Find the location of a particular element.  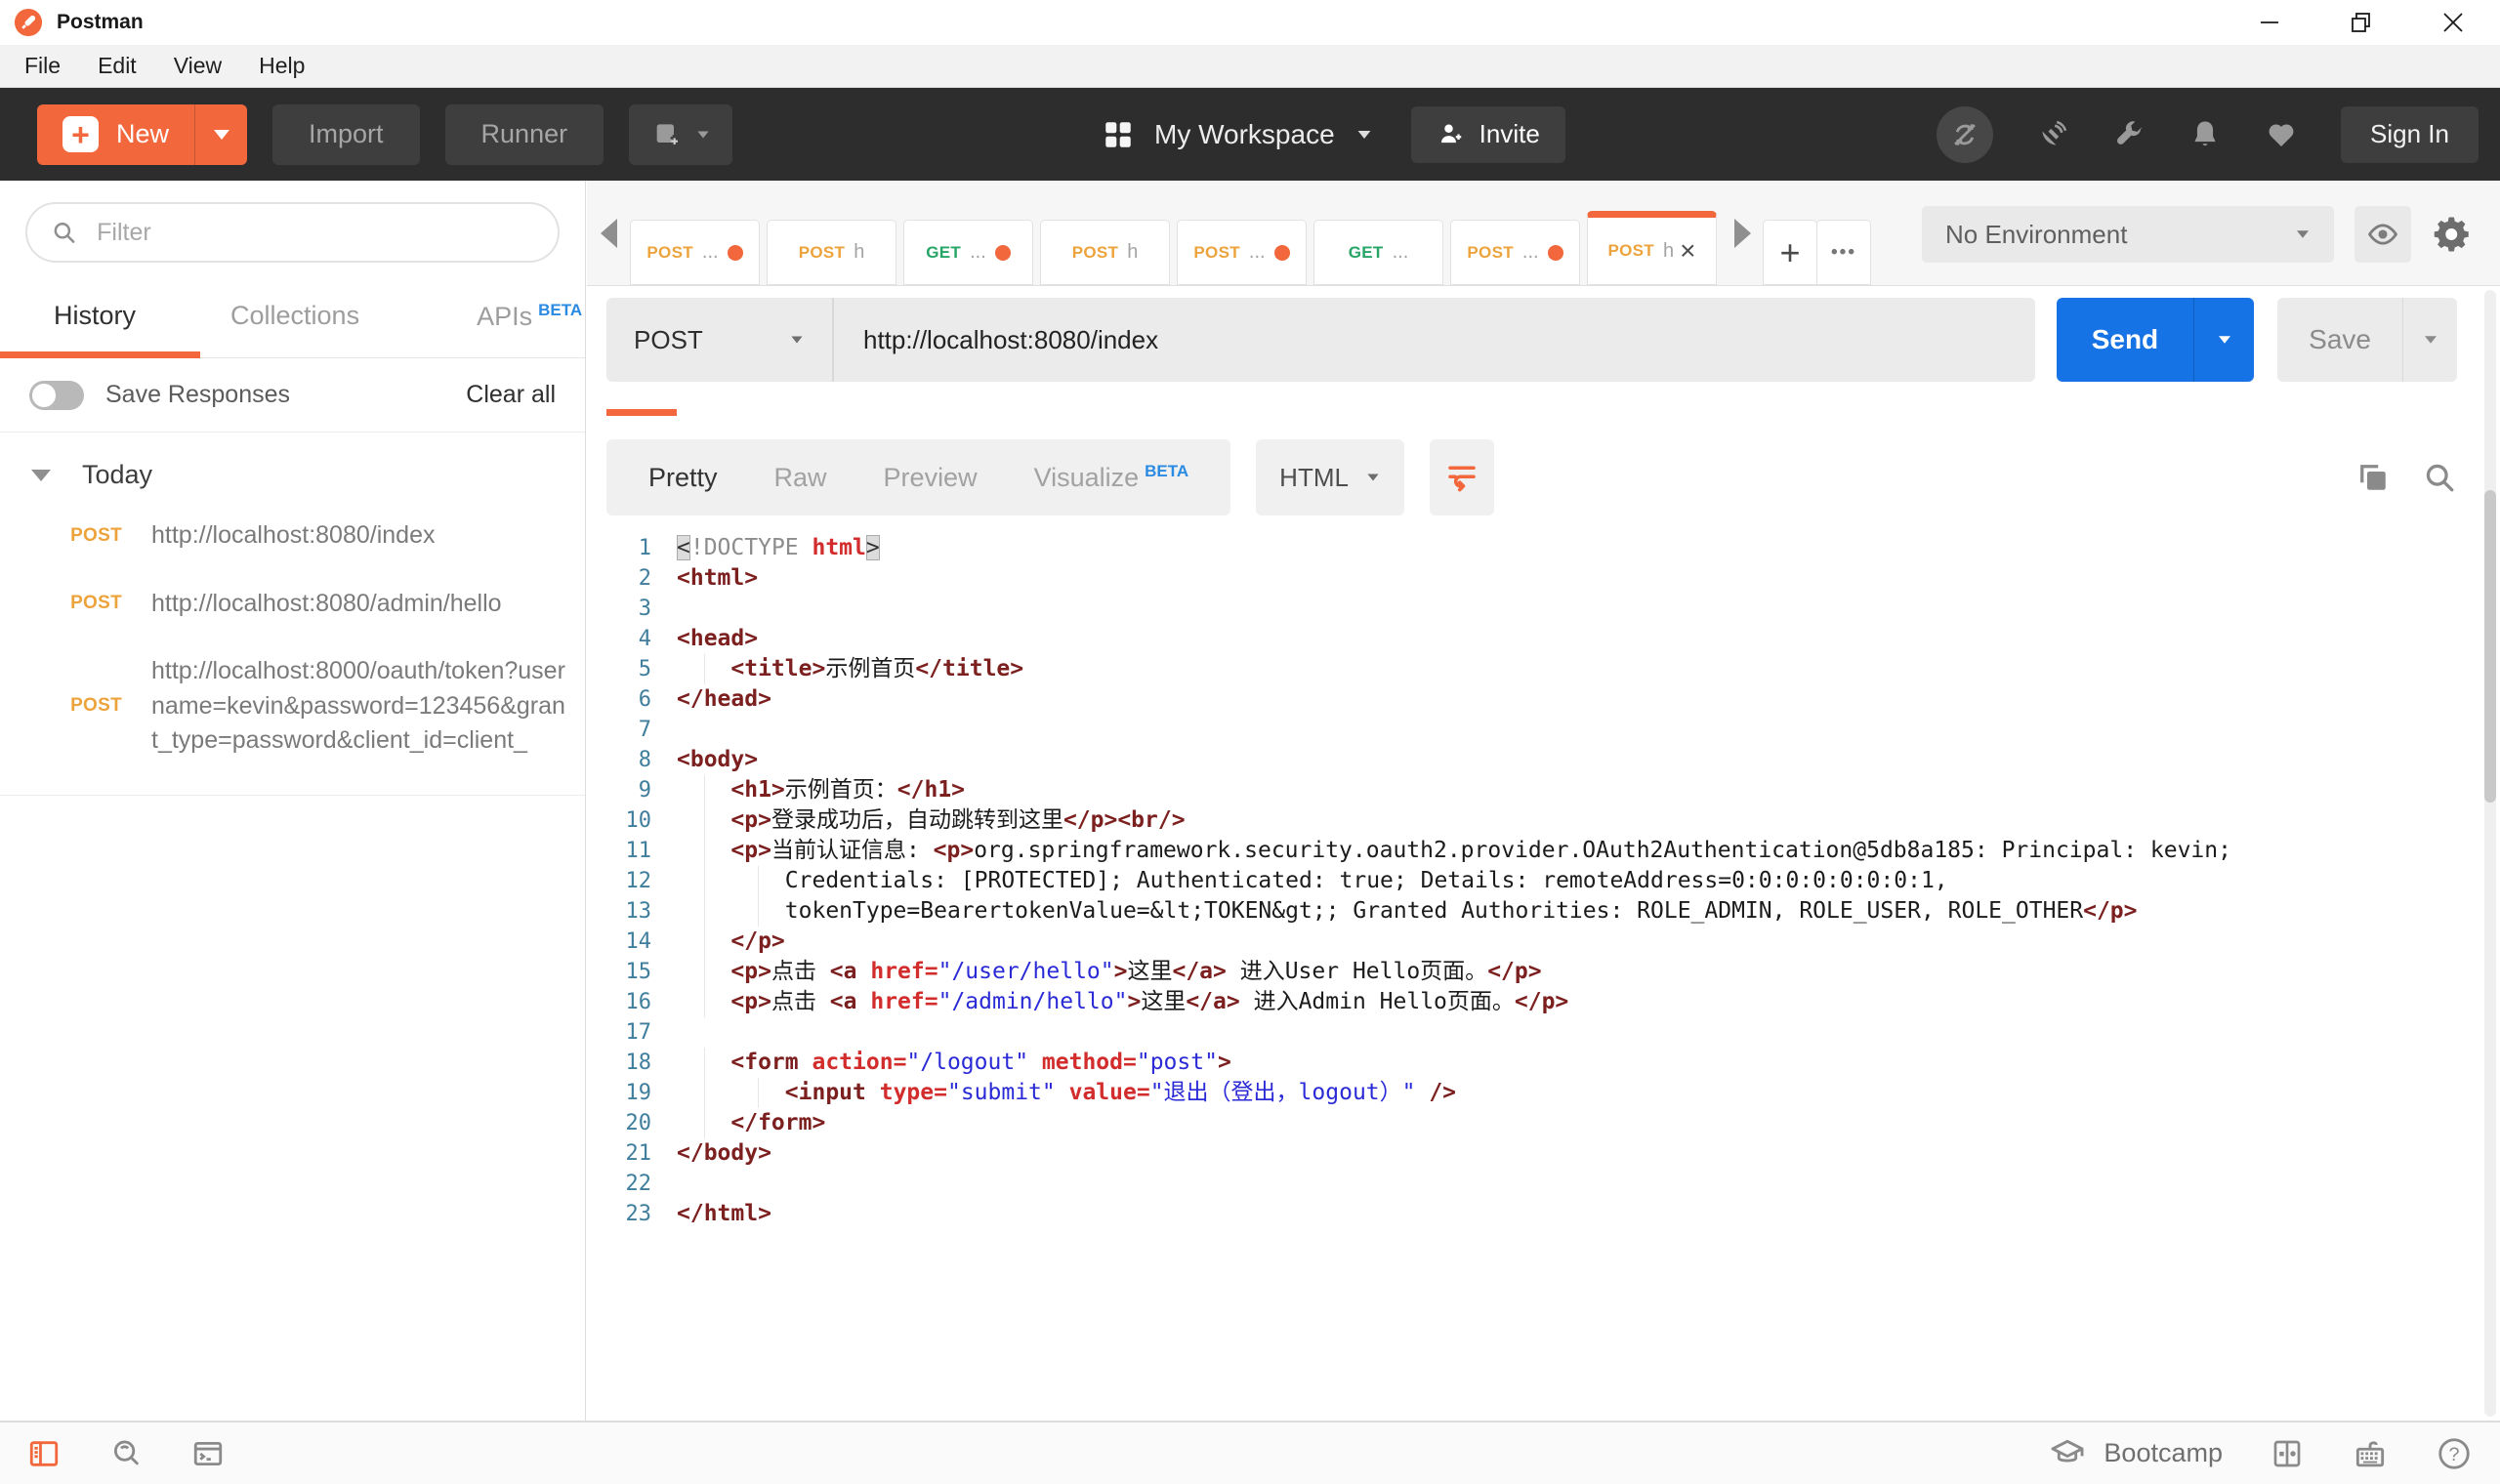

history-item: POST http://localhost:8080/admin/hello is located at coordinates (292, 605).